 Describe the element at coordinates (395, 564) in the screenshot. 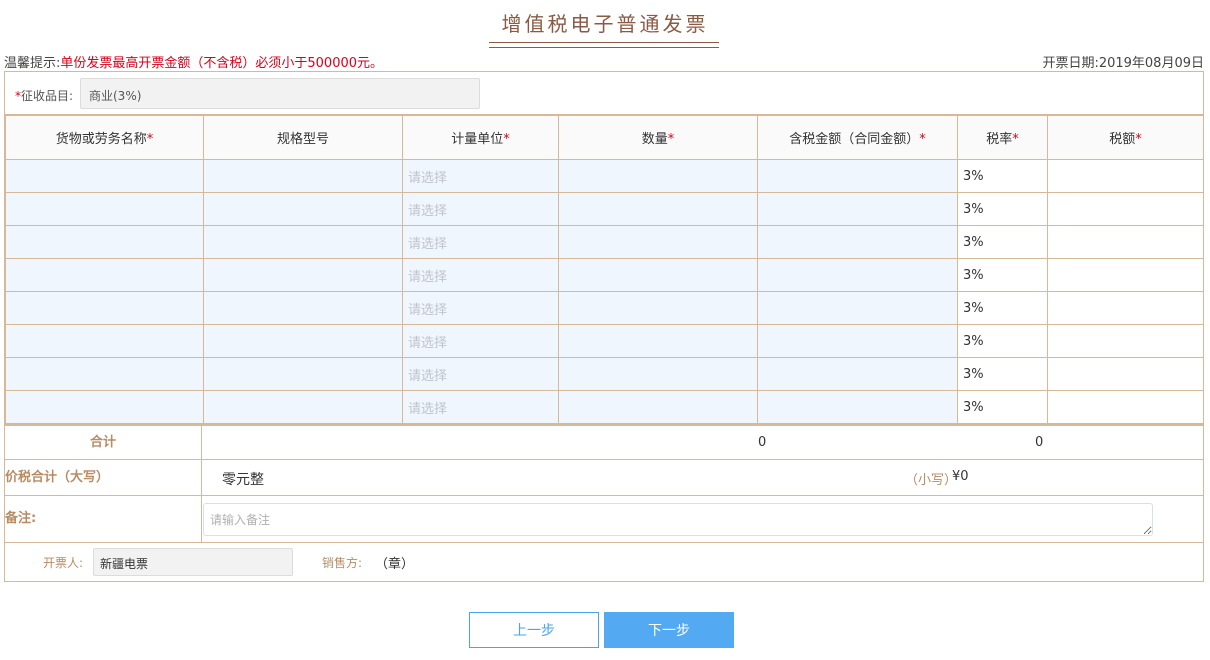

I see `seller-seal: （章）` at that location.